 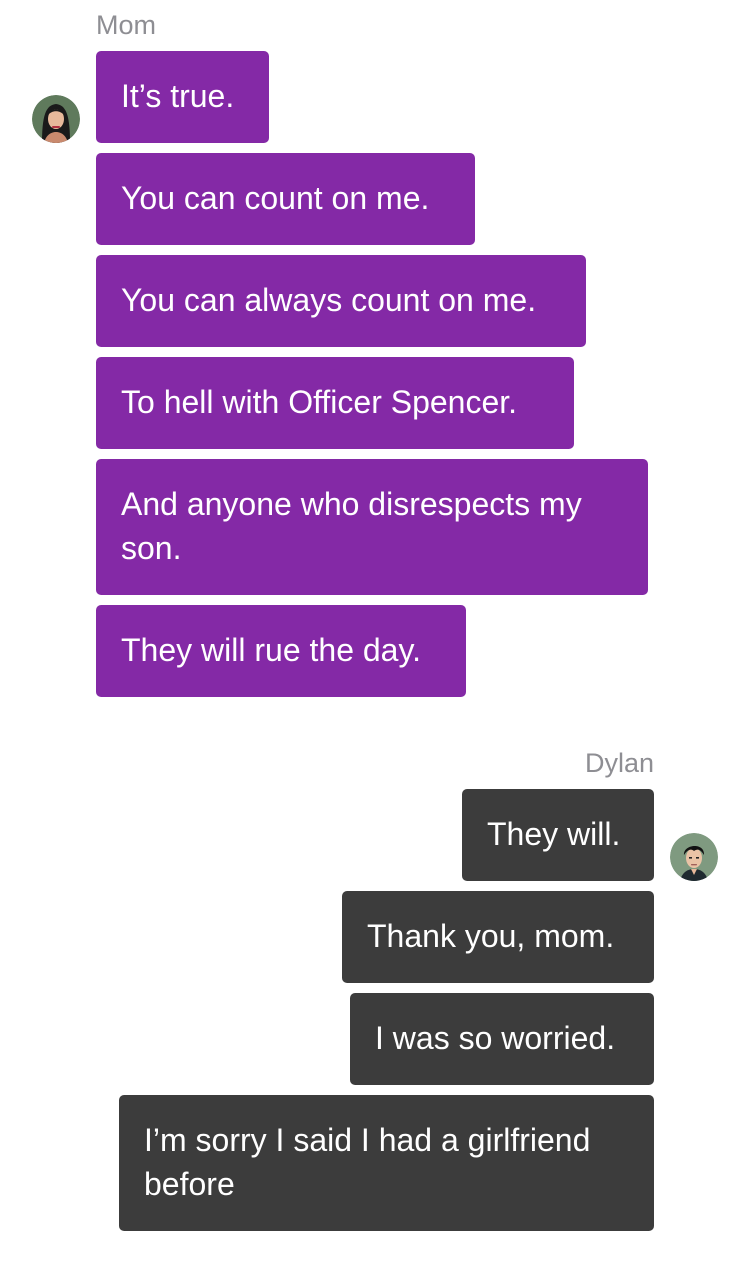 I want to click on message-bubble: To hell with Officer Spencer., so click(x=335, y=403).